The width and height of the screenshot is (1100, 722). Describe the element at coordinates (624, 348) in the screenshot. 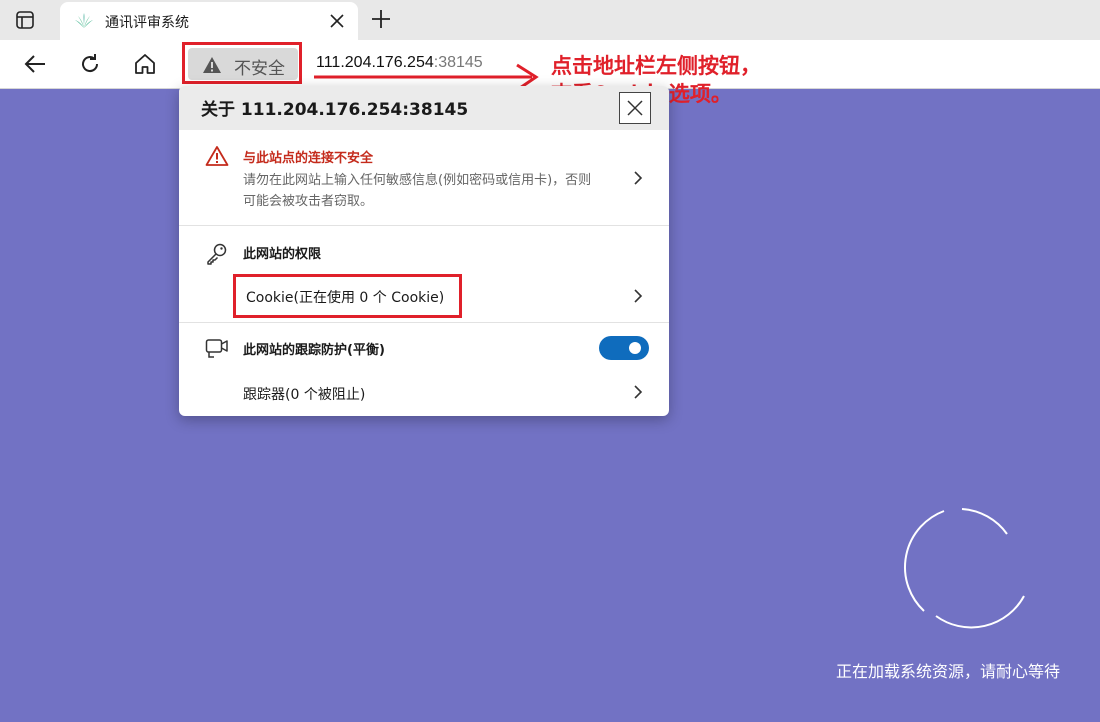

I see `tracking-prevention-toggle` at that location.